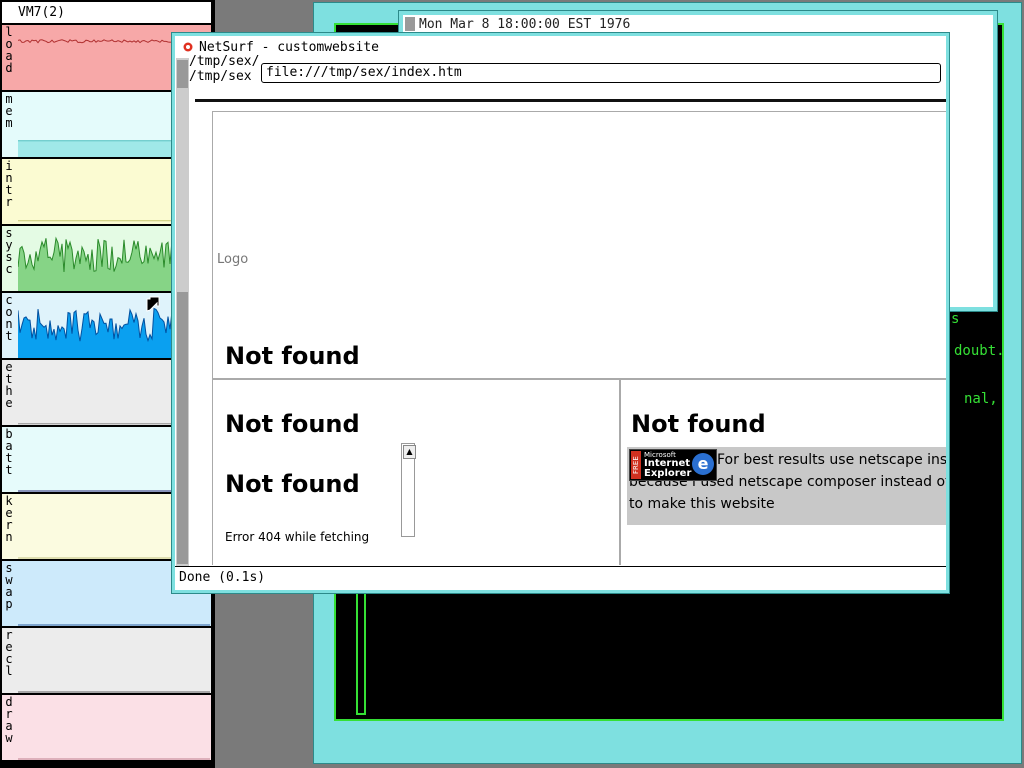 The width and height of the screenshot is (1024, 768). I want to click on ie-text-line-3: to make this website, so click(702, 504).